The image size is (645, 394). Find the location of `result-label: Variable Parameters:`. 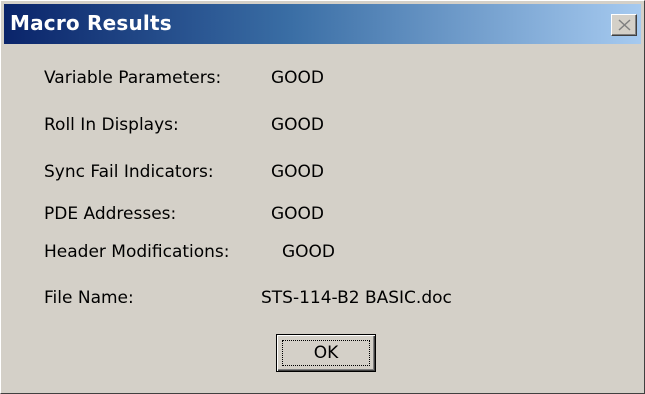

result-label: Variable Parameters: is located at coordinates (133, 78).